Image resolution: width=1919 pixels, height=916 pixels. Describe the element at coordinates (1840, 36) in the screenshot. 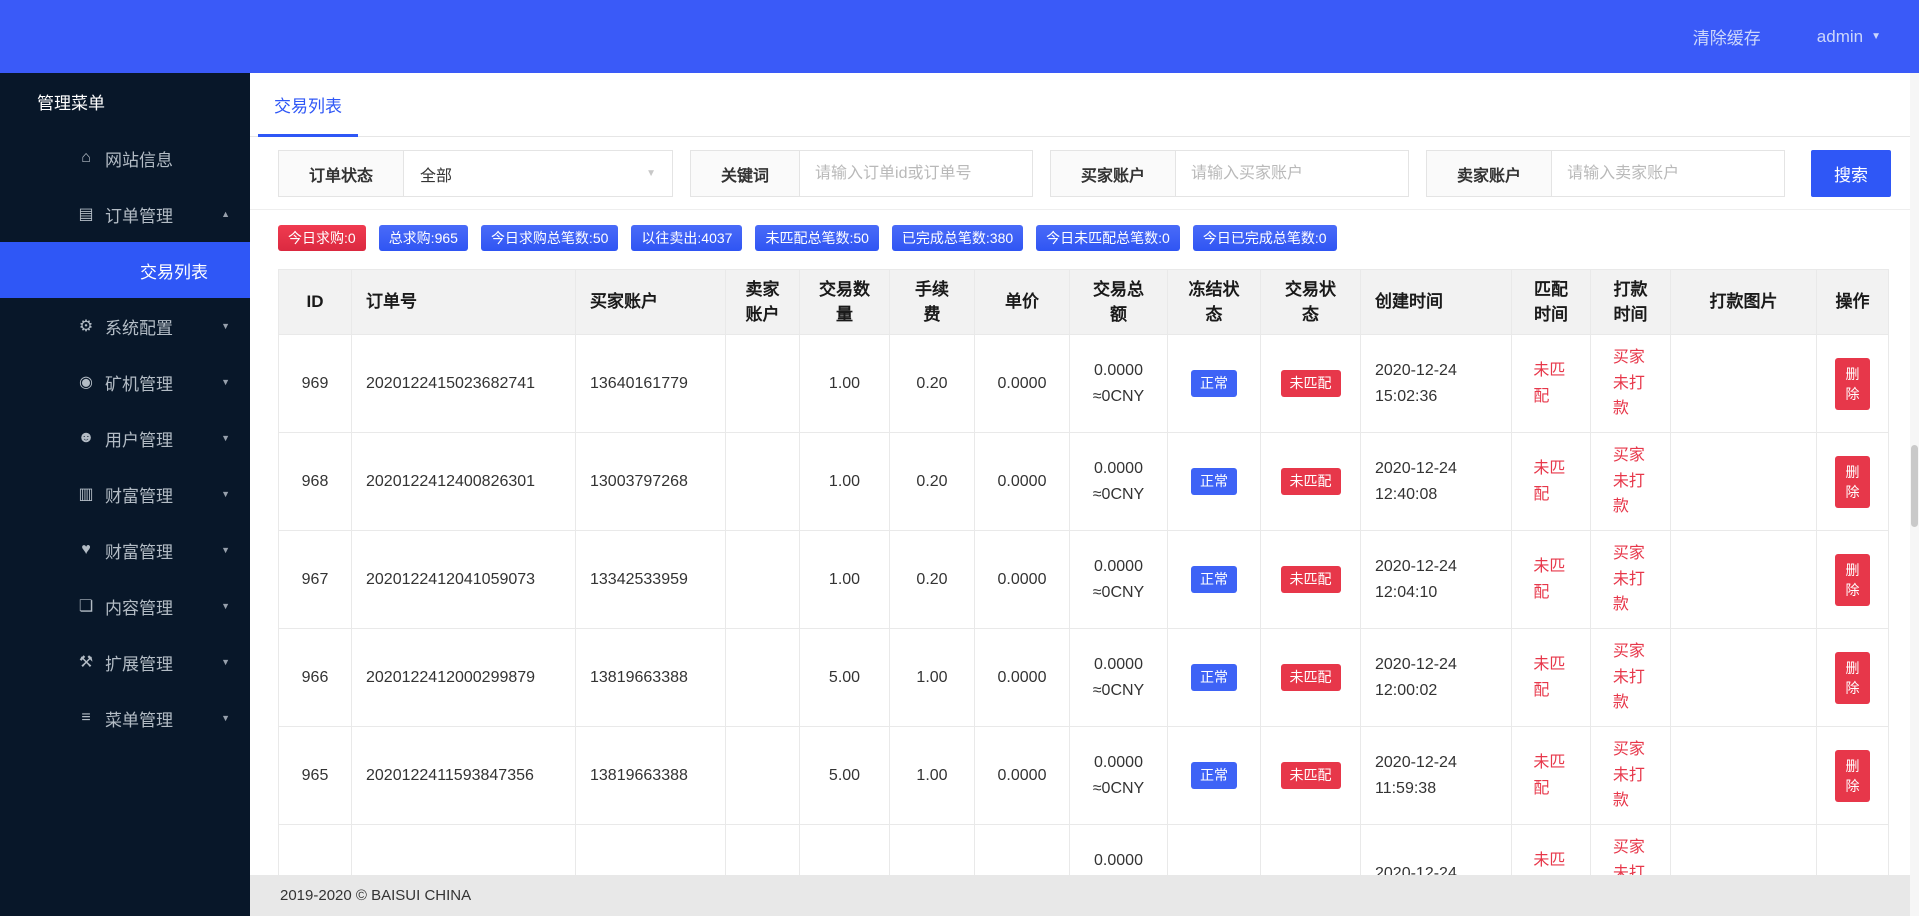

I see `admin-username: admin` at that location.